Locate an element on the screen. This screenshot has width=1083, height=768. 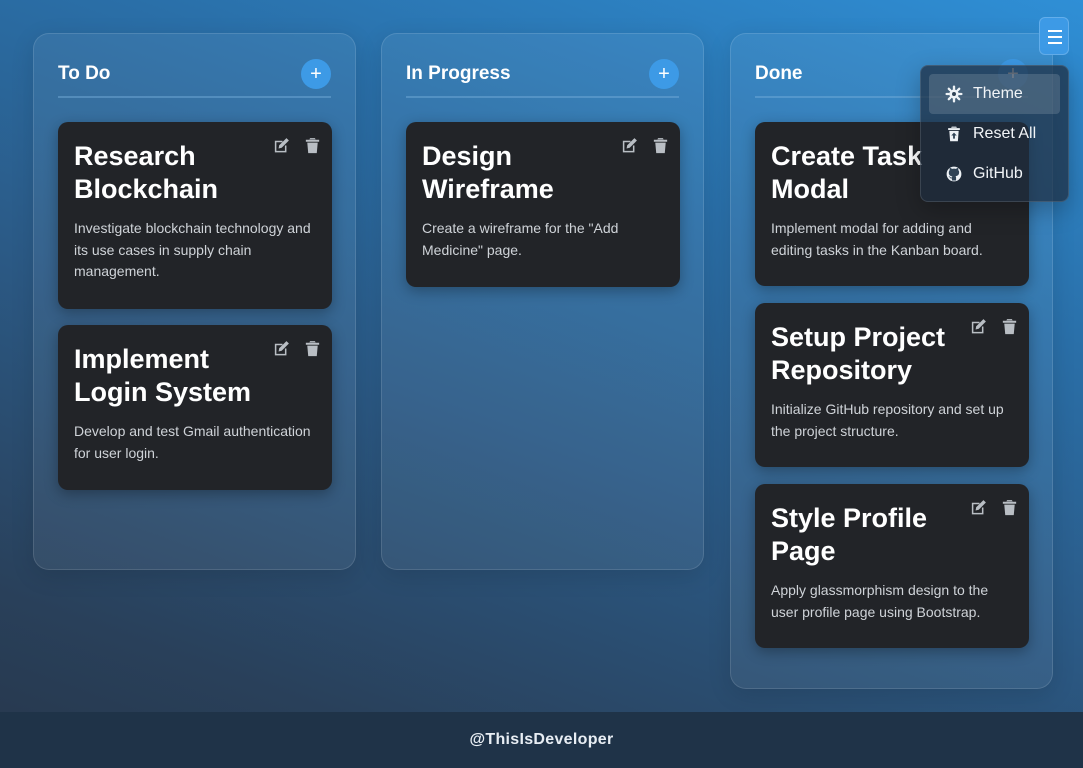
card-title: Setup Project Repository is located at coordinates (858, 353).